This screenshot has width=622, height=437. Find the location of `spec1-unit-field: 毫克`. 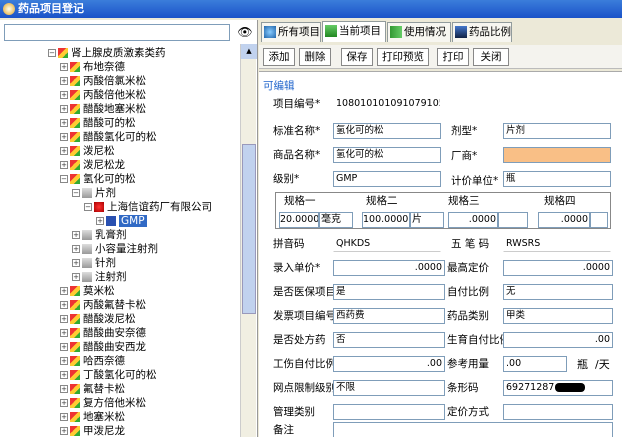

spec1-unit-field: 毫克 is located at coordinates (336, 220).